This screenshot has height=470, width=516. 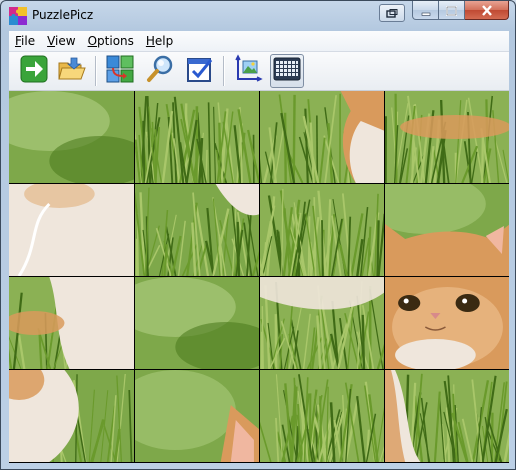 I want to click on check-button, so click(x=200, y=71).